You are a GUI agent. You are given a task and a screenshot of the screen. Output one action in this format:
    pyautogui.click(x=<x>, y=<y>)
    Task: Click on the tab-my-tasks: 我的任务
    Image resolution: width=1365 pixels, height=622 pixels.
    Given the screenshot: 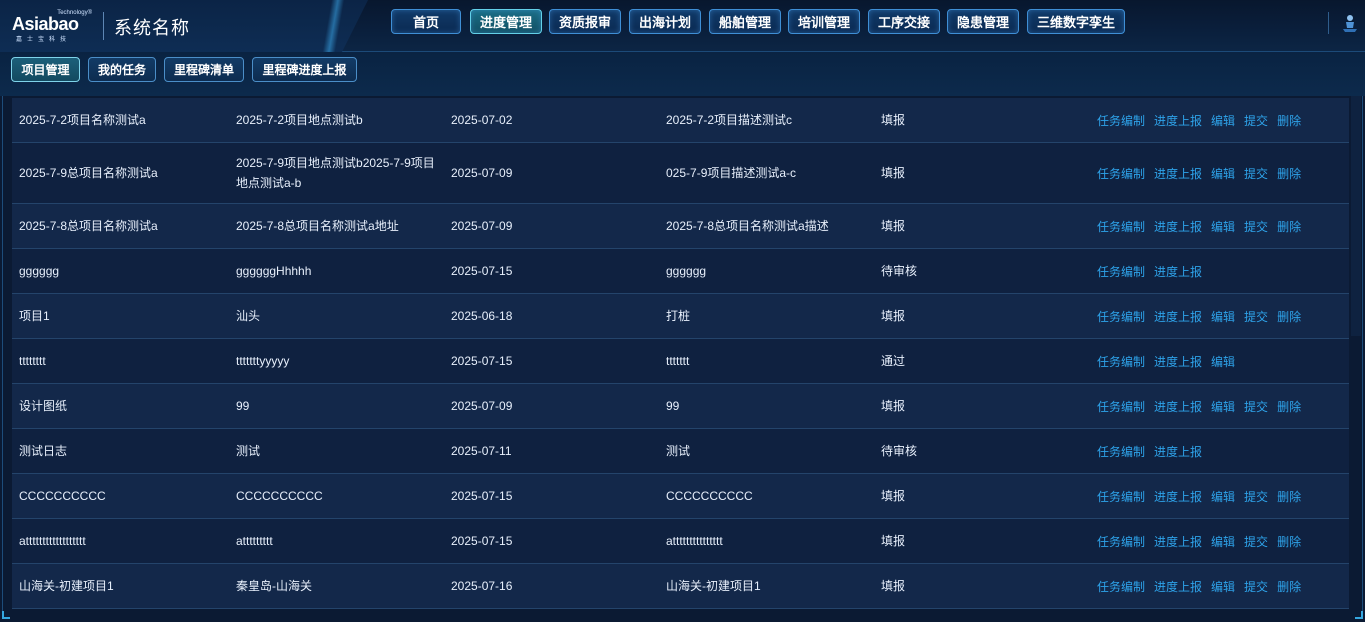 What is the action you would take?
    pyautogui.click(x=122, y=69)
    